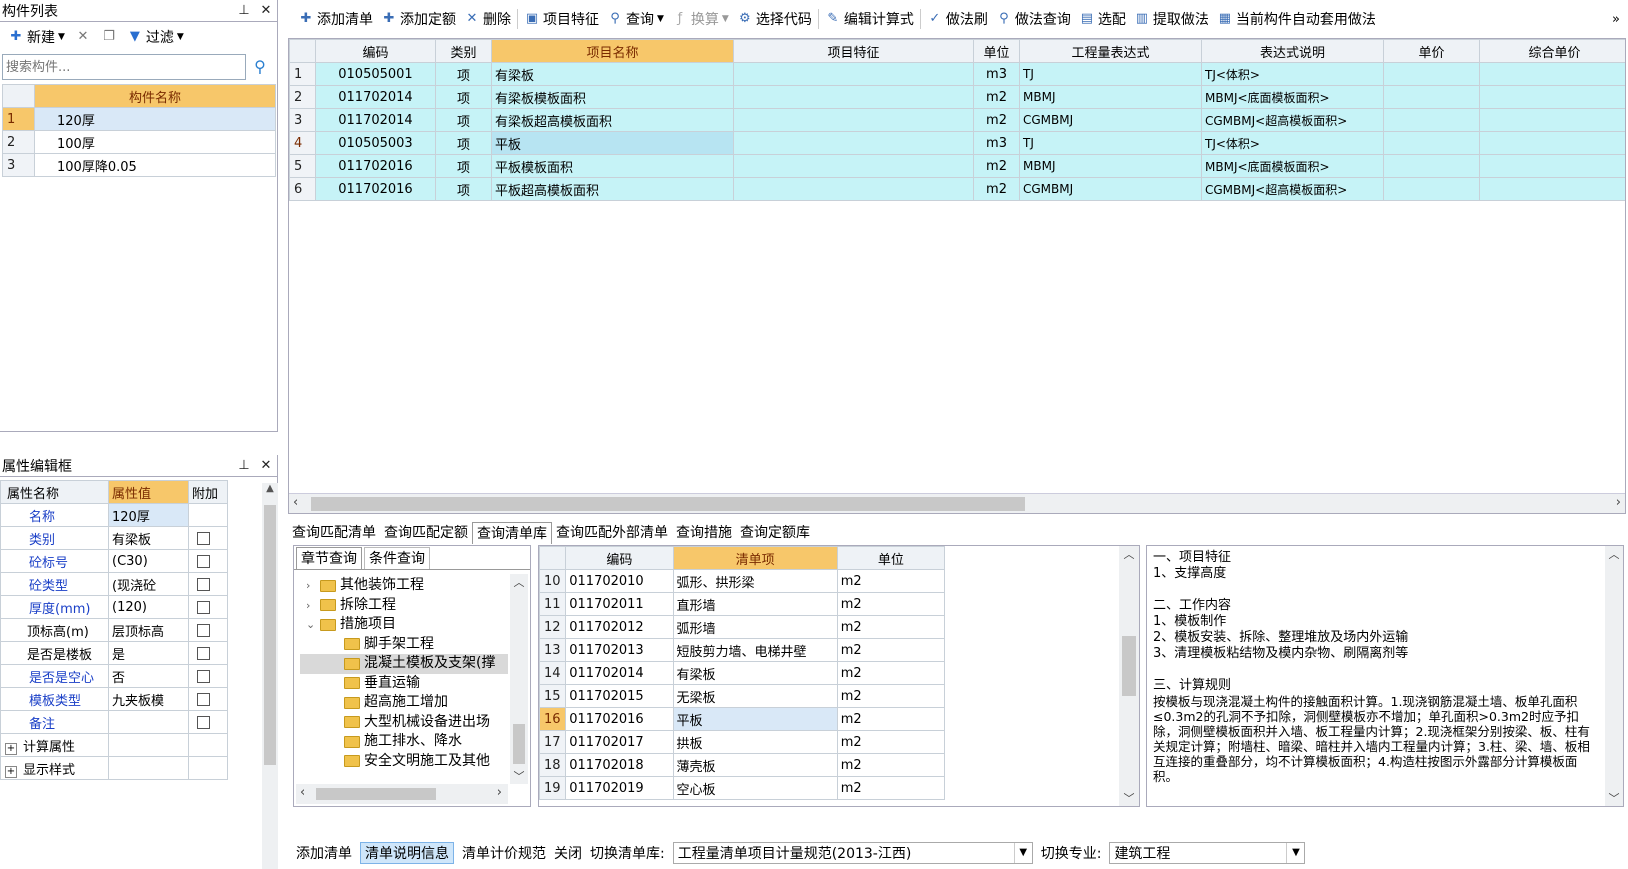 The height and width of the screenshot is (869, 1628). Describe the element at coordinates (957, 143) in the screenshot. I see `table-row: 4 010505003 项平板 m3 TJ TJ<体积>` at that location.